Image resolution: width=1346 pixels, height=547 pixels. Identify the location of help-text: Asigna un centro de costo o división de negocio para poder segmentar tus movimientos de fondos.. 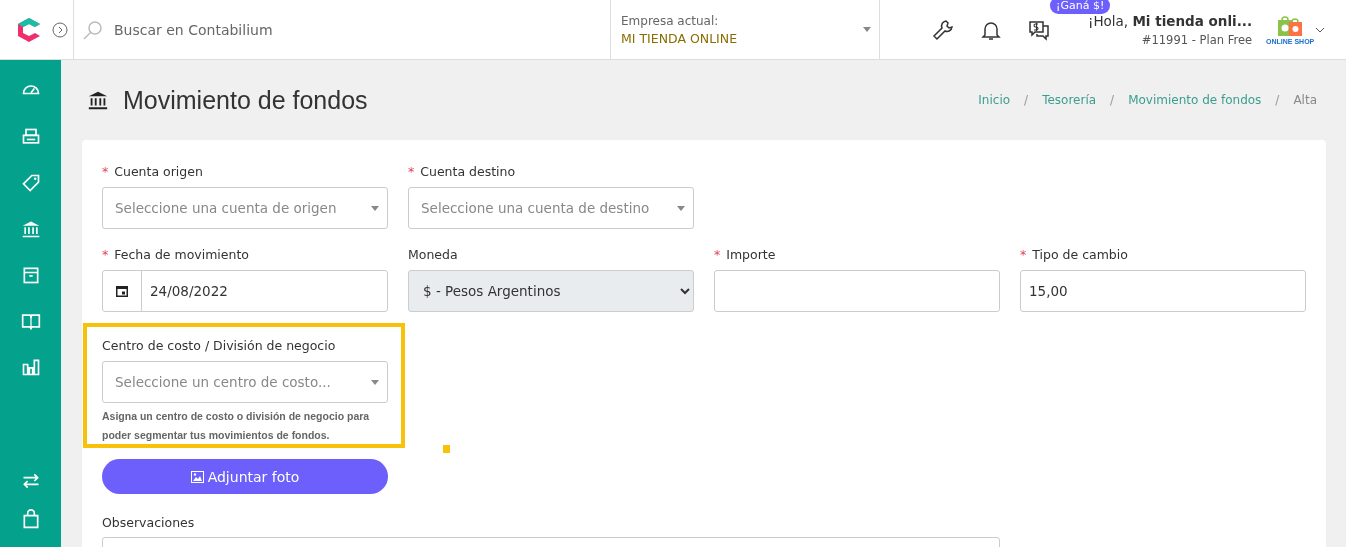
(236, 426).